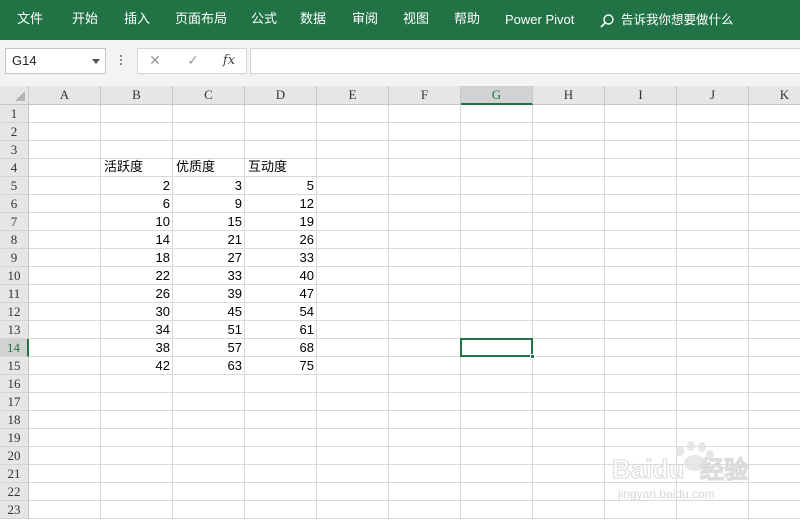 This screenshot has width=800, height=520. What do you see at coordinates (137, 132) in the screenshot?
I see `cell-b2` at bounding box center [137, 132].